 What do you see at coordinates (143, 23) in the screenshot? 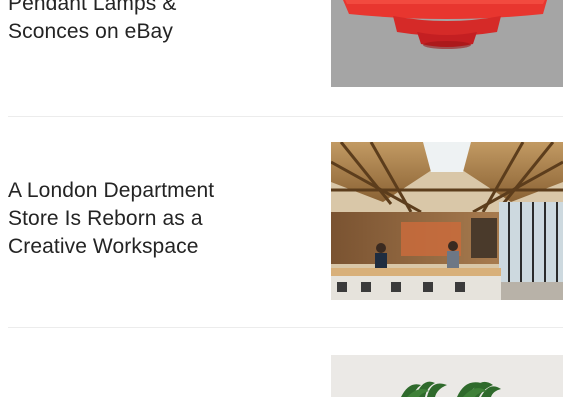
I see `article-title: Pendant Lamps & Sconces on eBay` at bounding box center [143, 23].